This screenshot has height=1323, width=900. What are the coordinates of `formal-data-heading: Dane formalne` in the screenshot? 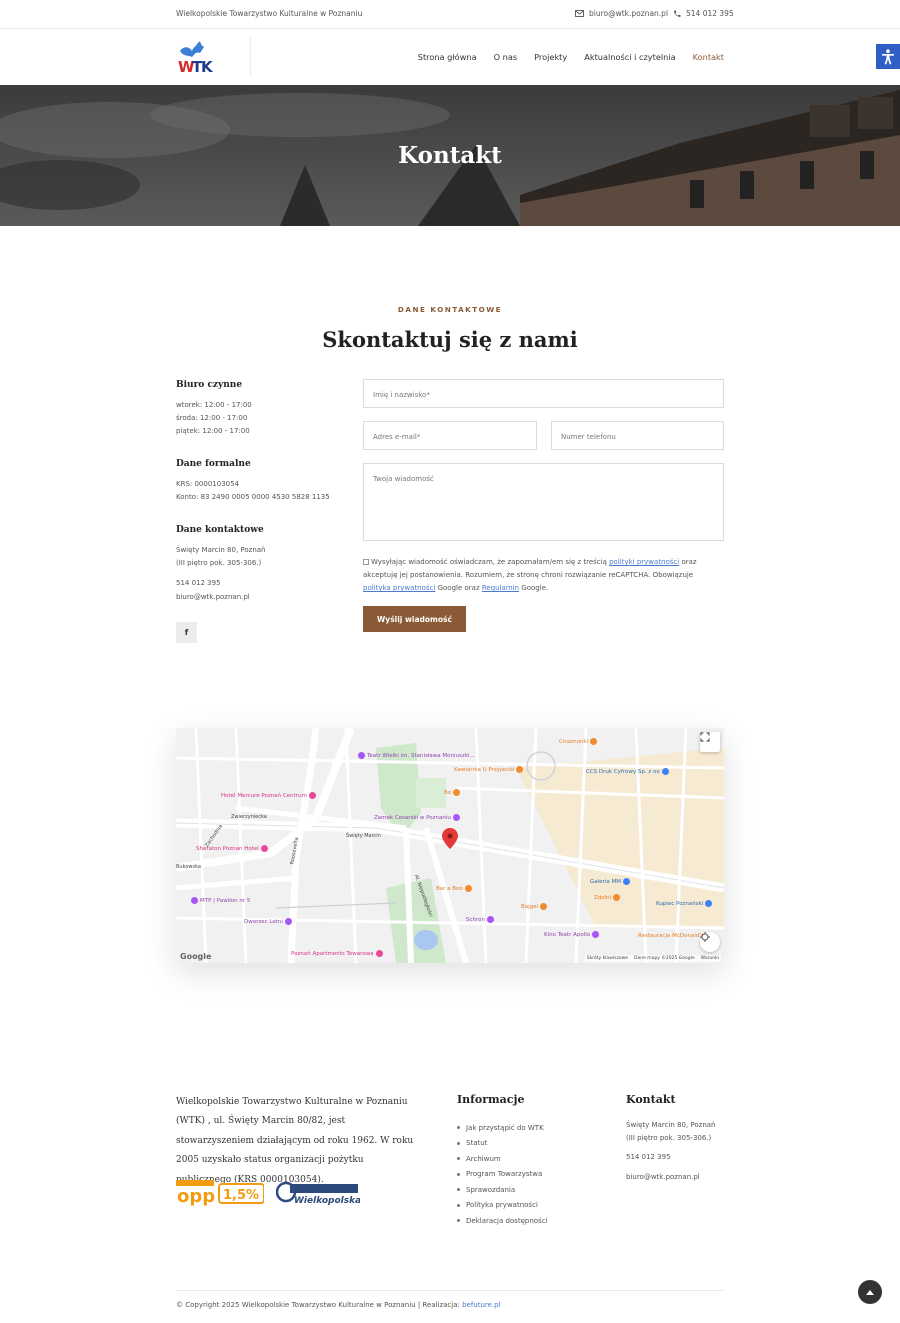 It's located at (213, 464).